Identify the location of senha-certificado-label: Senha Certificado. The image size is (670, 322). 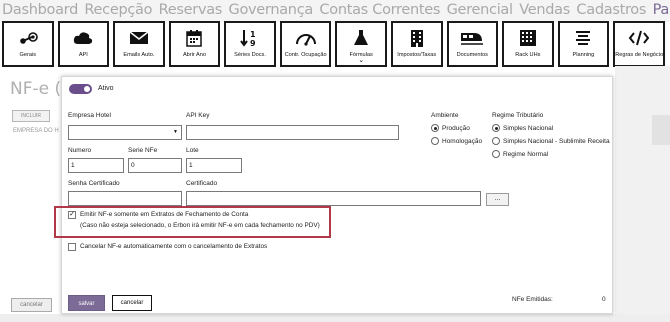
(94, 183).